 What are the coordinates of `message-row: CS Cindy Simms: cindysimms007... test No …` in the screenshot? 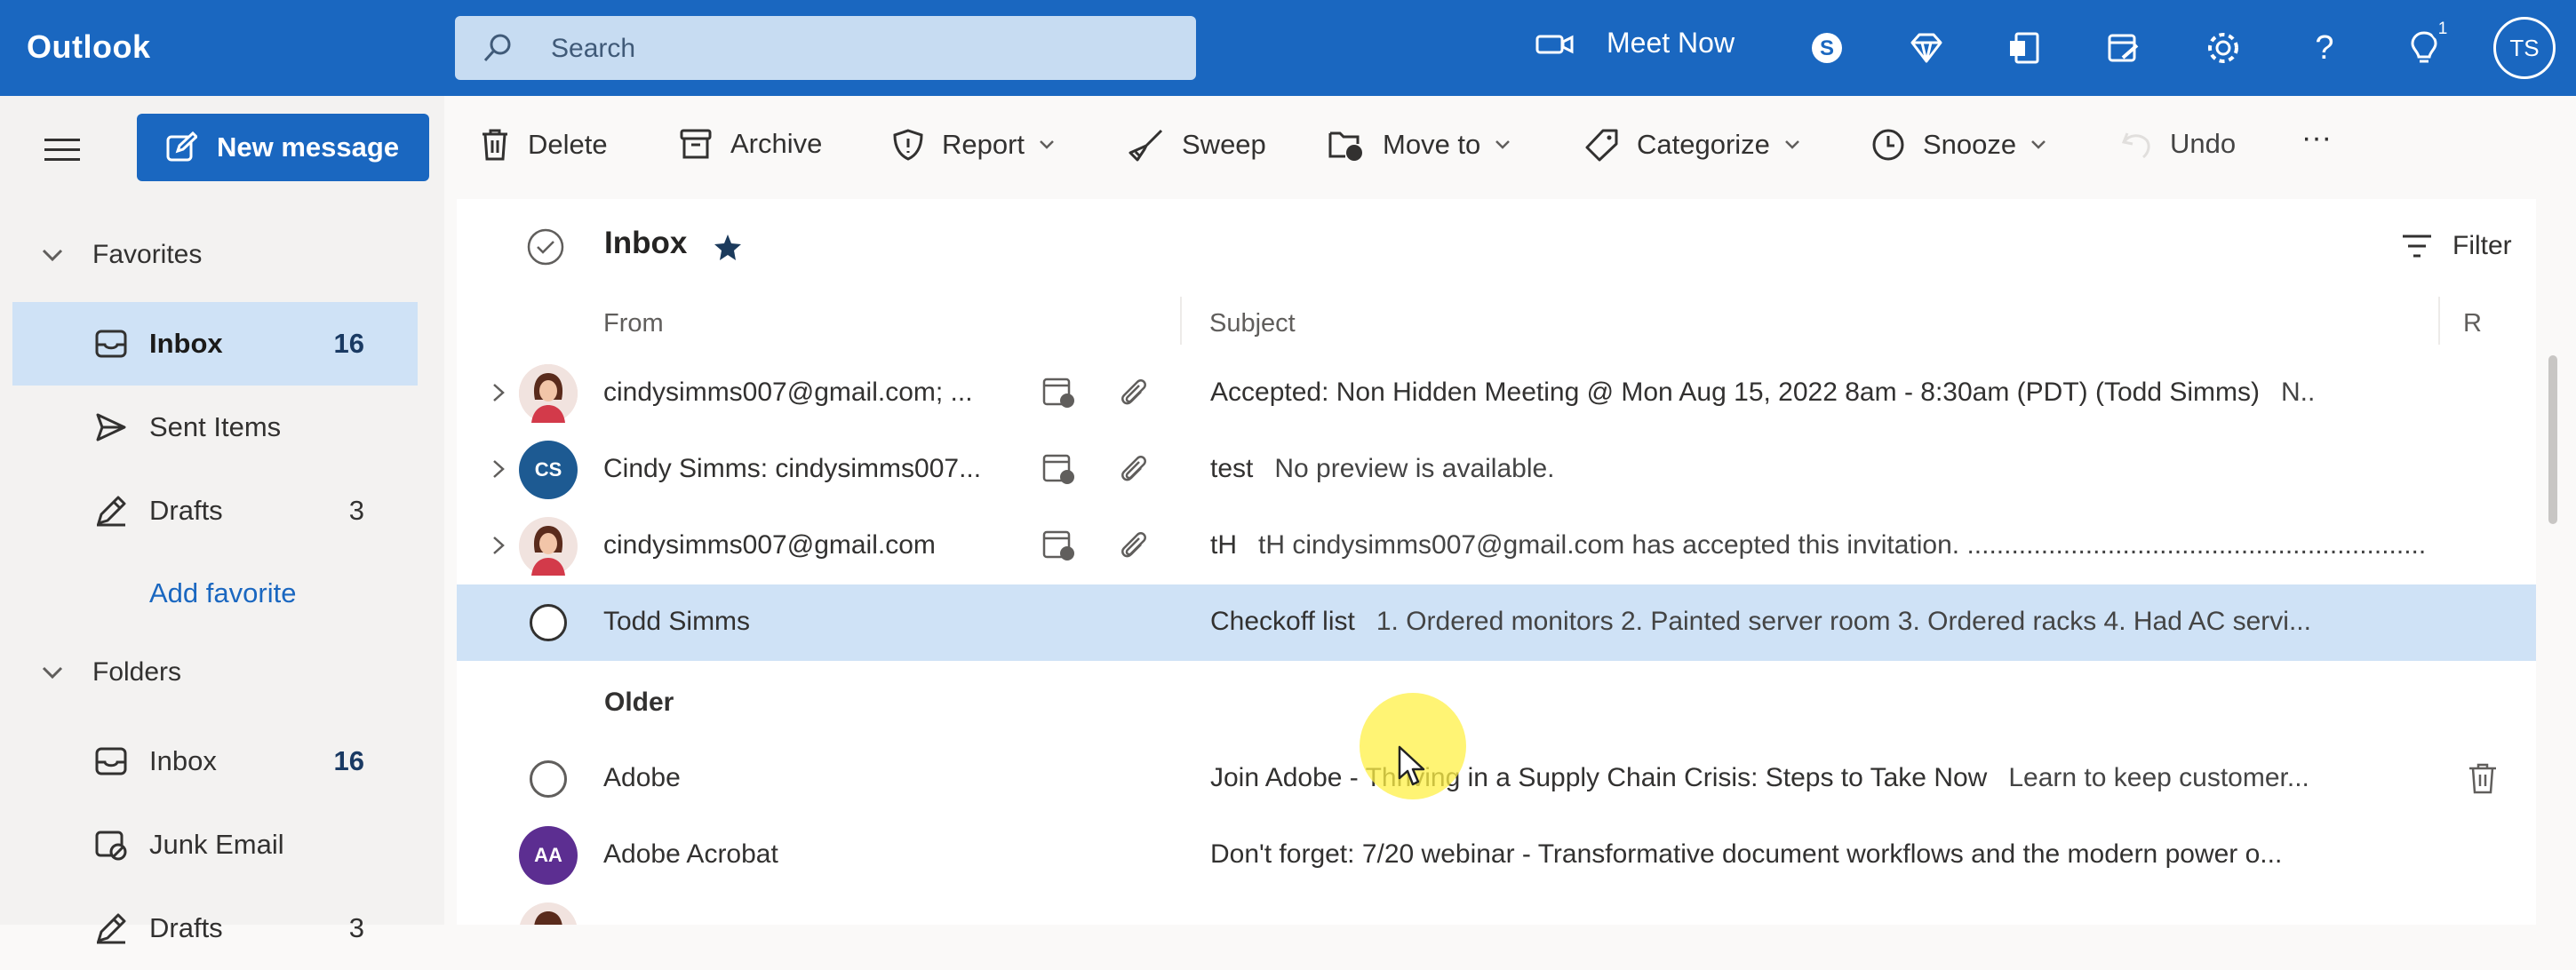 It's located at (1496, 470).